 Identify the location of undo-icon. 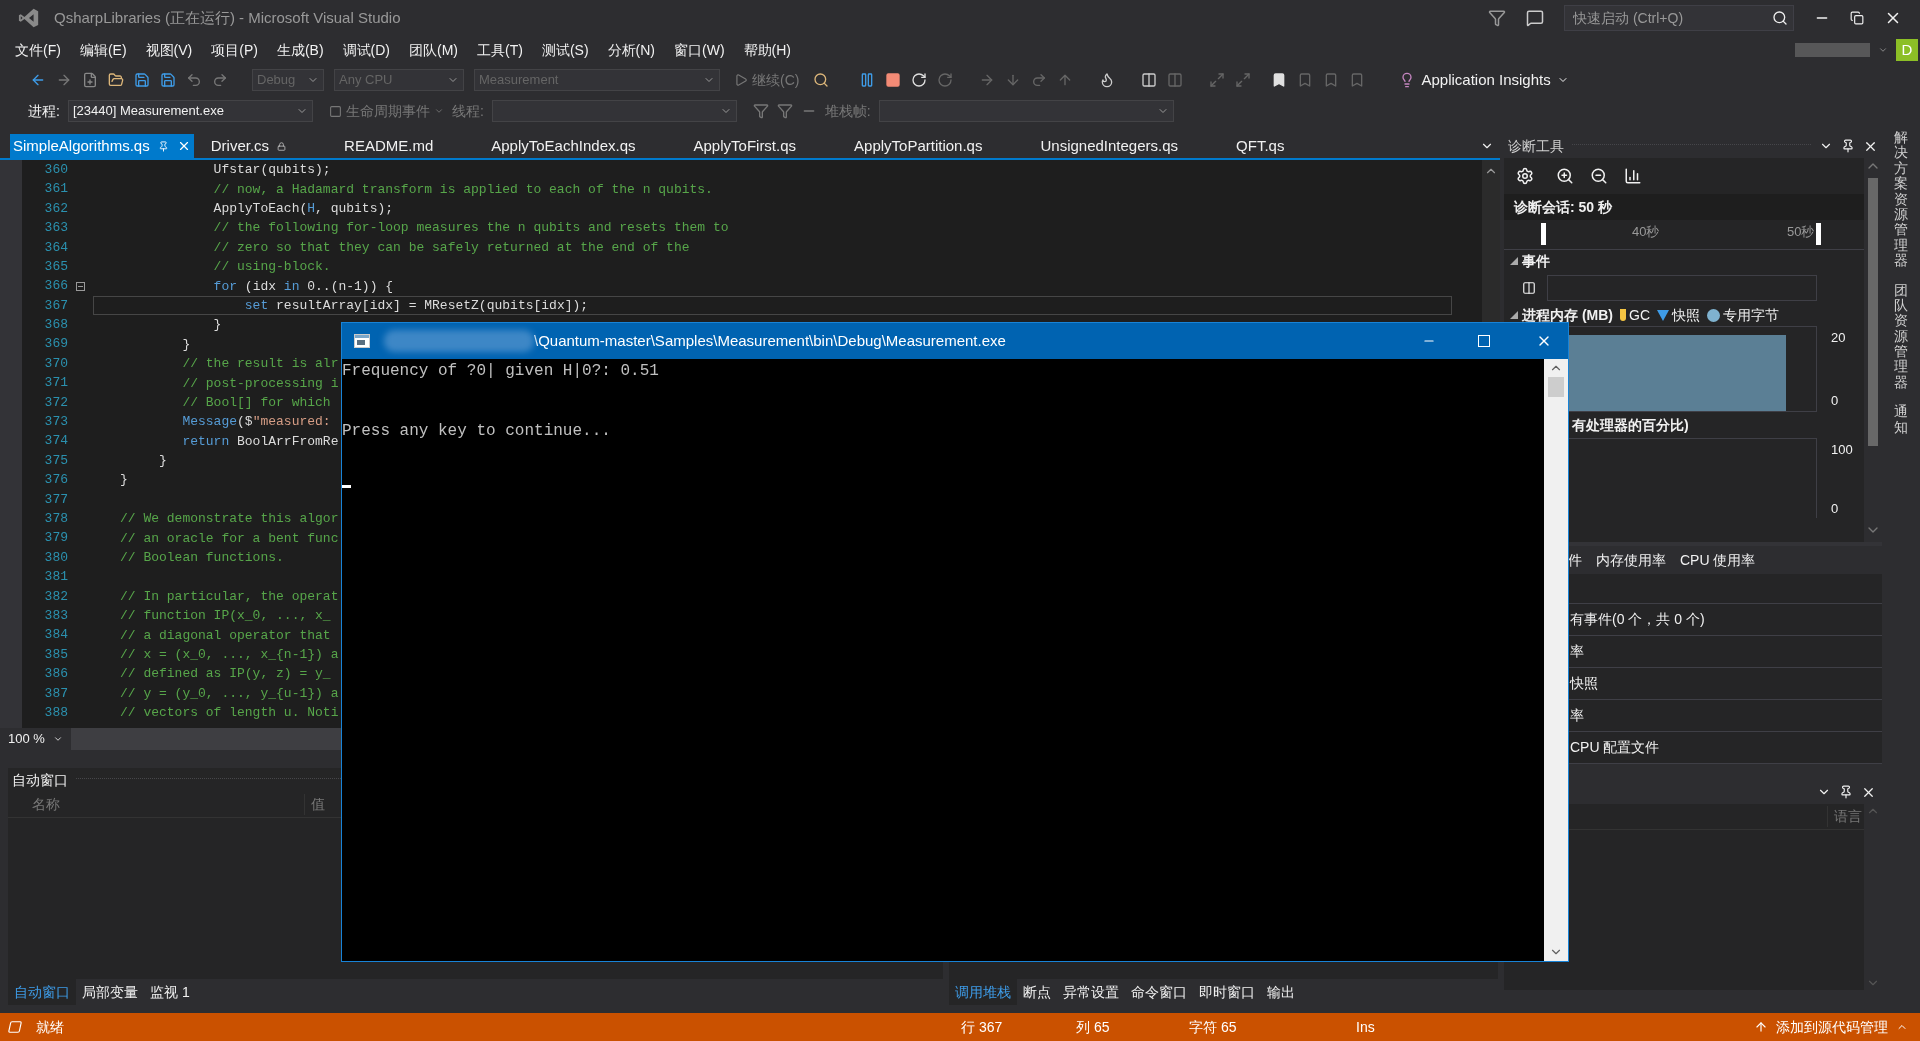
(194, 80).